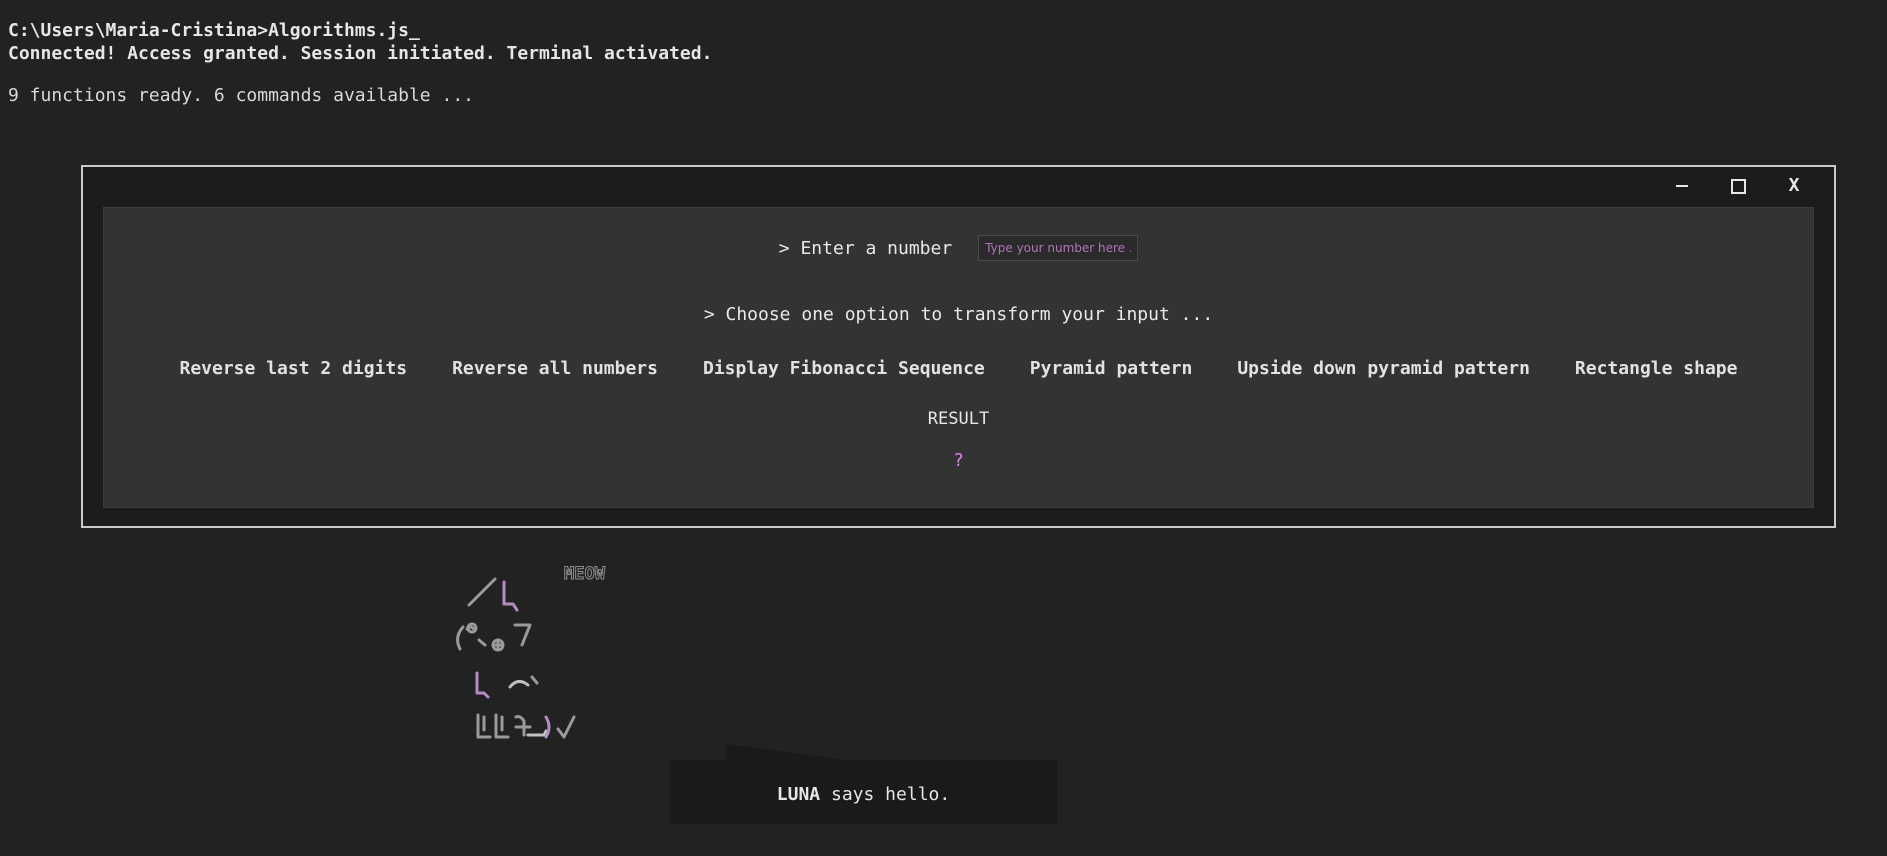 This screenshot has height=856, width=1887. What do you see at coordinates (1656, 368) in the screenshot?
I see `rectangle-shape-button: Rectangle shape` at bounding box center [1656, 368].